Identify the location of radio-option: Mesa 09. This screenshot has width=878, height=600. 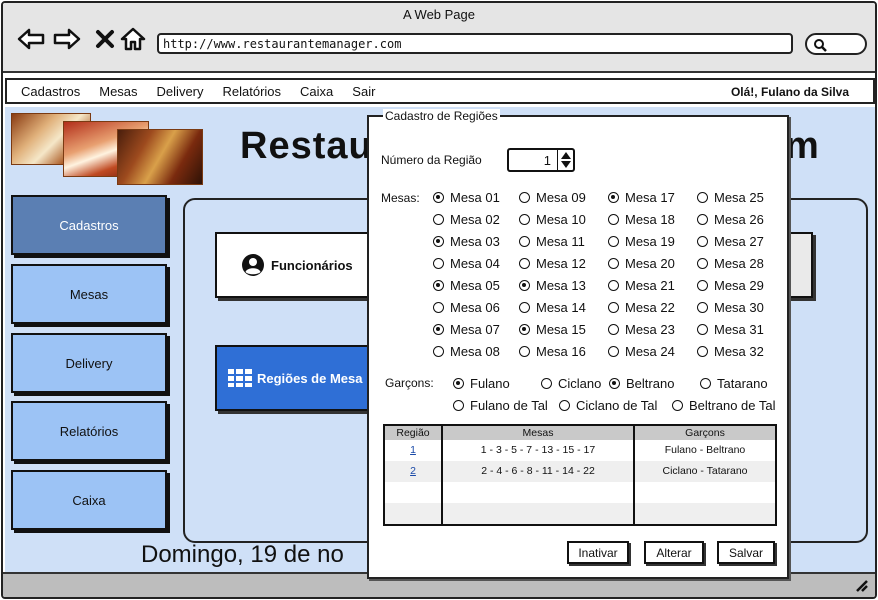
(552, 197).